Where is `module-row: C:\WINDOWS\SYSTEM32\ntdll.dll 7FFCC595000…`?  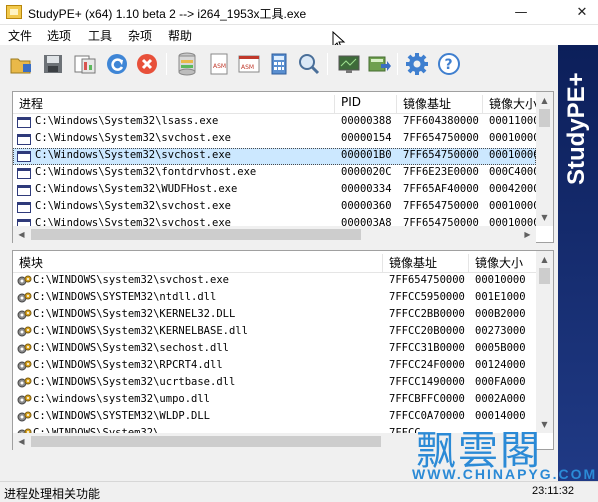 module-row: C:\WINDOWS\SYSTEM32\ntdll.dll 7FFCC595000… is located at coordinates (274, 298).